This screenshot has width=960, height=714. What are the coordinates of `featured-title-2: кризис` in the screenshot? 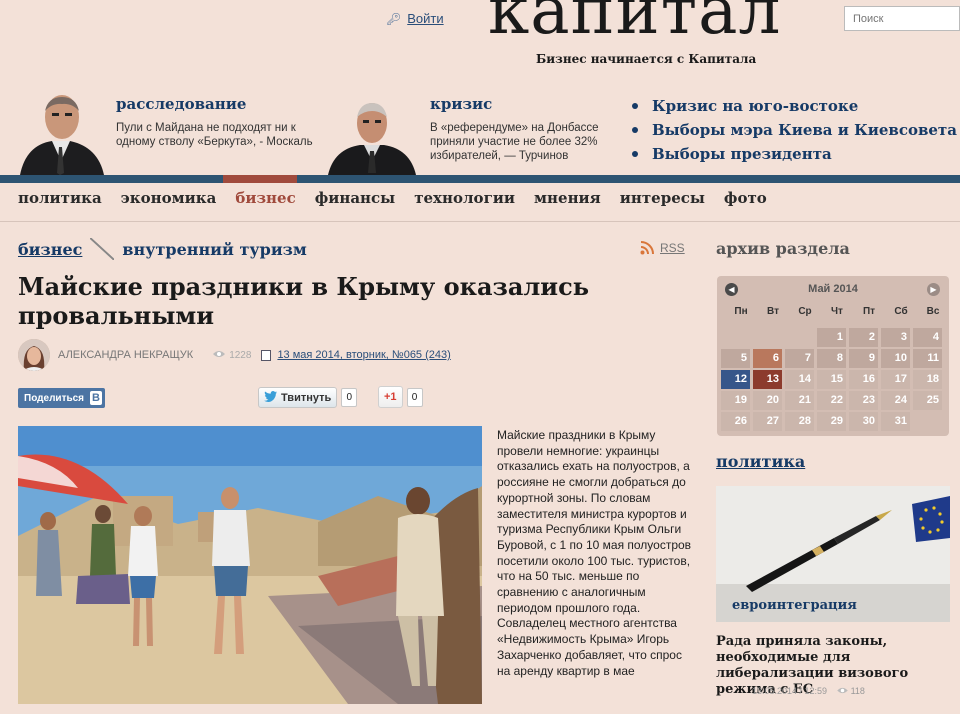 It's located at (461, 104).